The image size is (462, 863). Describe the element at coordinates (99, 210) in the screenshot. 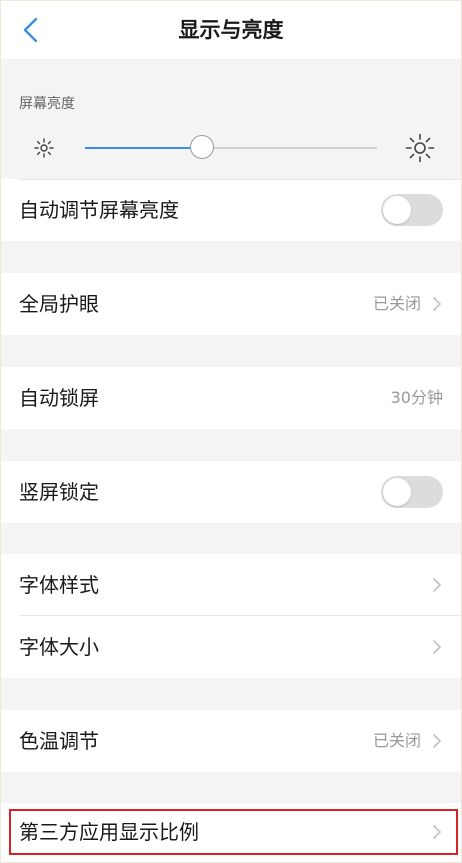

I see `row-label: 自动调节屏幕亮度` at that location.